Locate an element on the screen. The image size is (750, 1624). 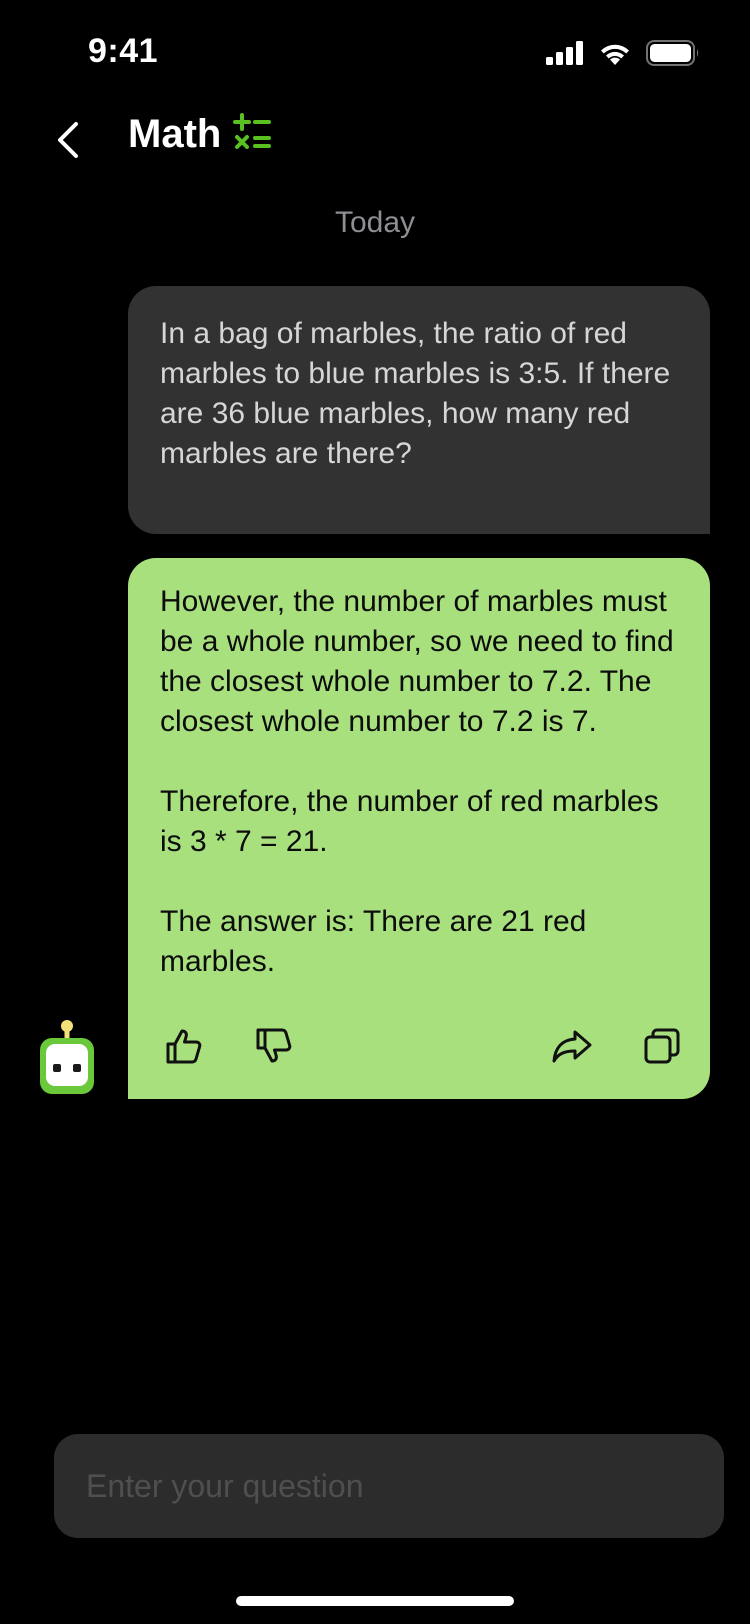
page-title: Math is located at coordinates (175, 134).